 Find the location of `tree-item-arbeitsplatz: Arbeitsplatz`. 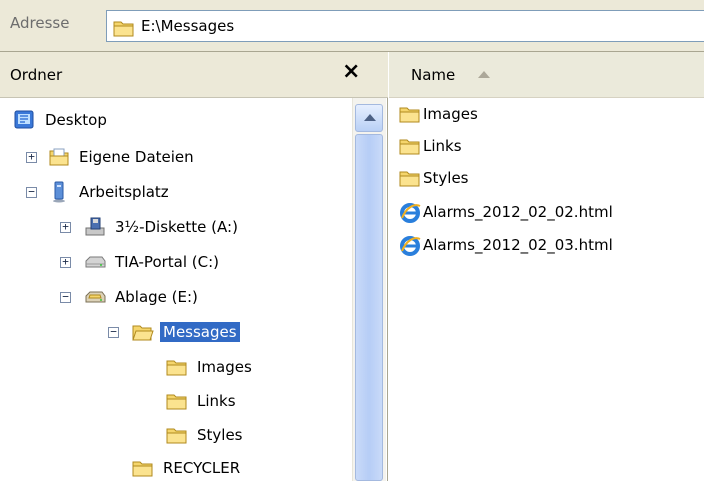

tree-item-arbeitsplatz: Arbeitsplatz is located at coordinates (110, 192).